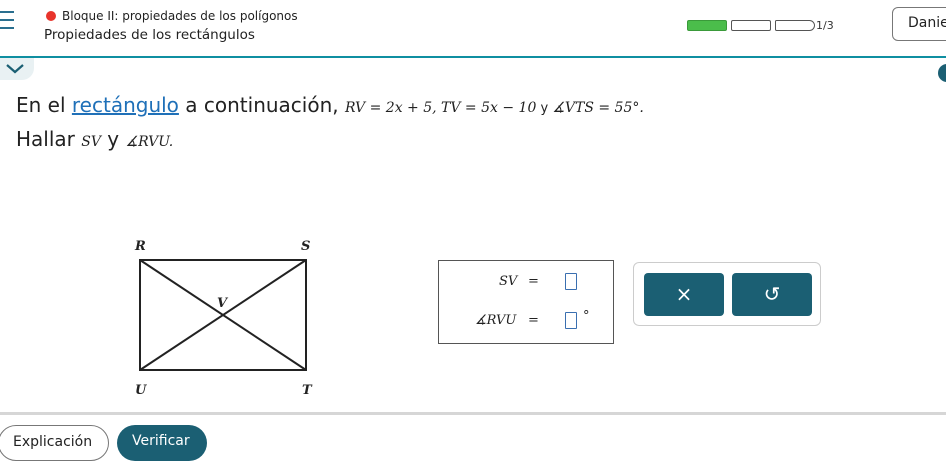 Image resolution: width=946 pixels, height=470 pixels. Describe the element at coordinates (441, 108) in the screenshot. I see `equation-1: RV = 2x + 5, TV = 5x − 10` at that location.